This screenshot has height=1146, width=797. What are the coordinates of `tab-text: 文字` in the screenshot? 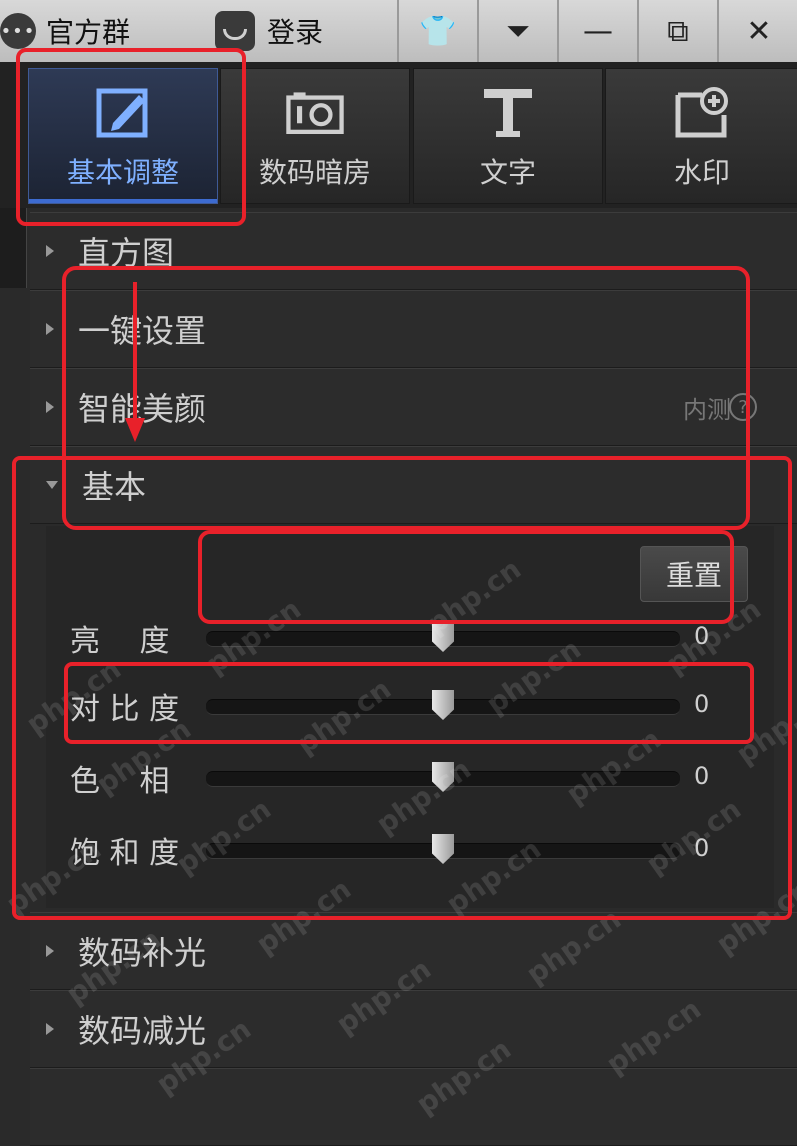 It's located at (508, 136).